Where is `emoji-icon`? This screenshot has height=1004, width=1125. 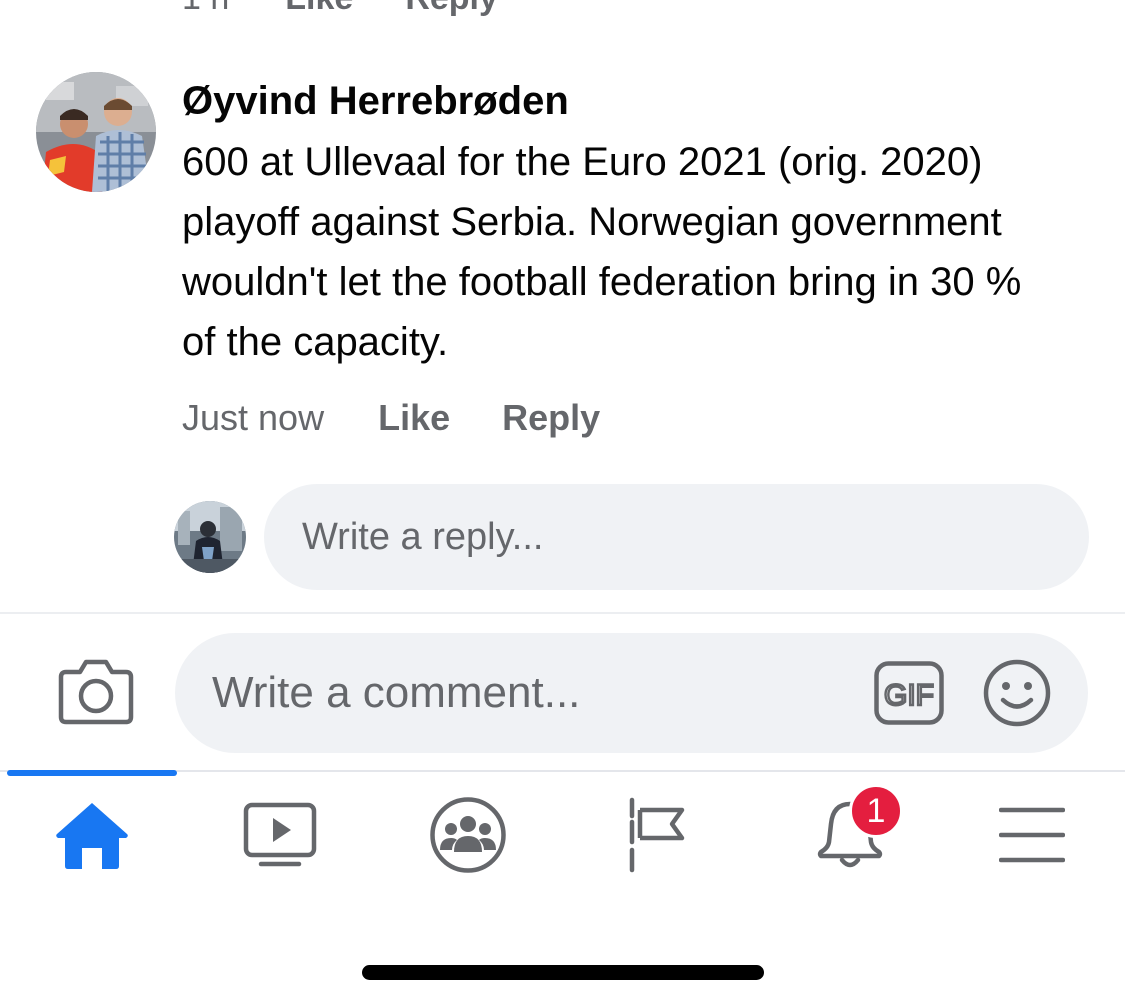 emoji-icon is located at coordinates (1017, 693).